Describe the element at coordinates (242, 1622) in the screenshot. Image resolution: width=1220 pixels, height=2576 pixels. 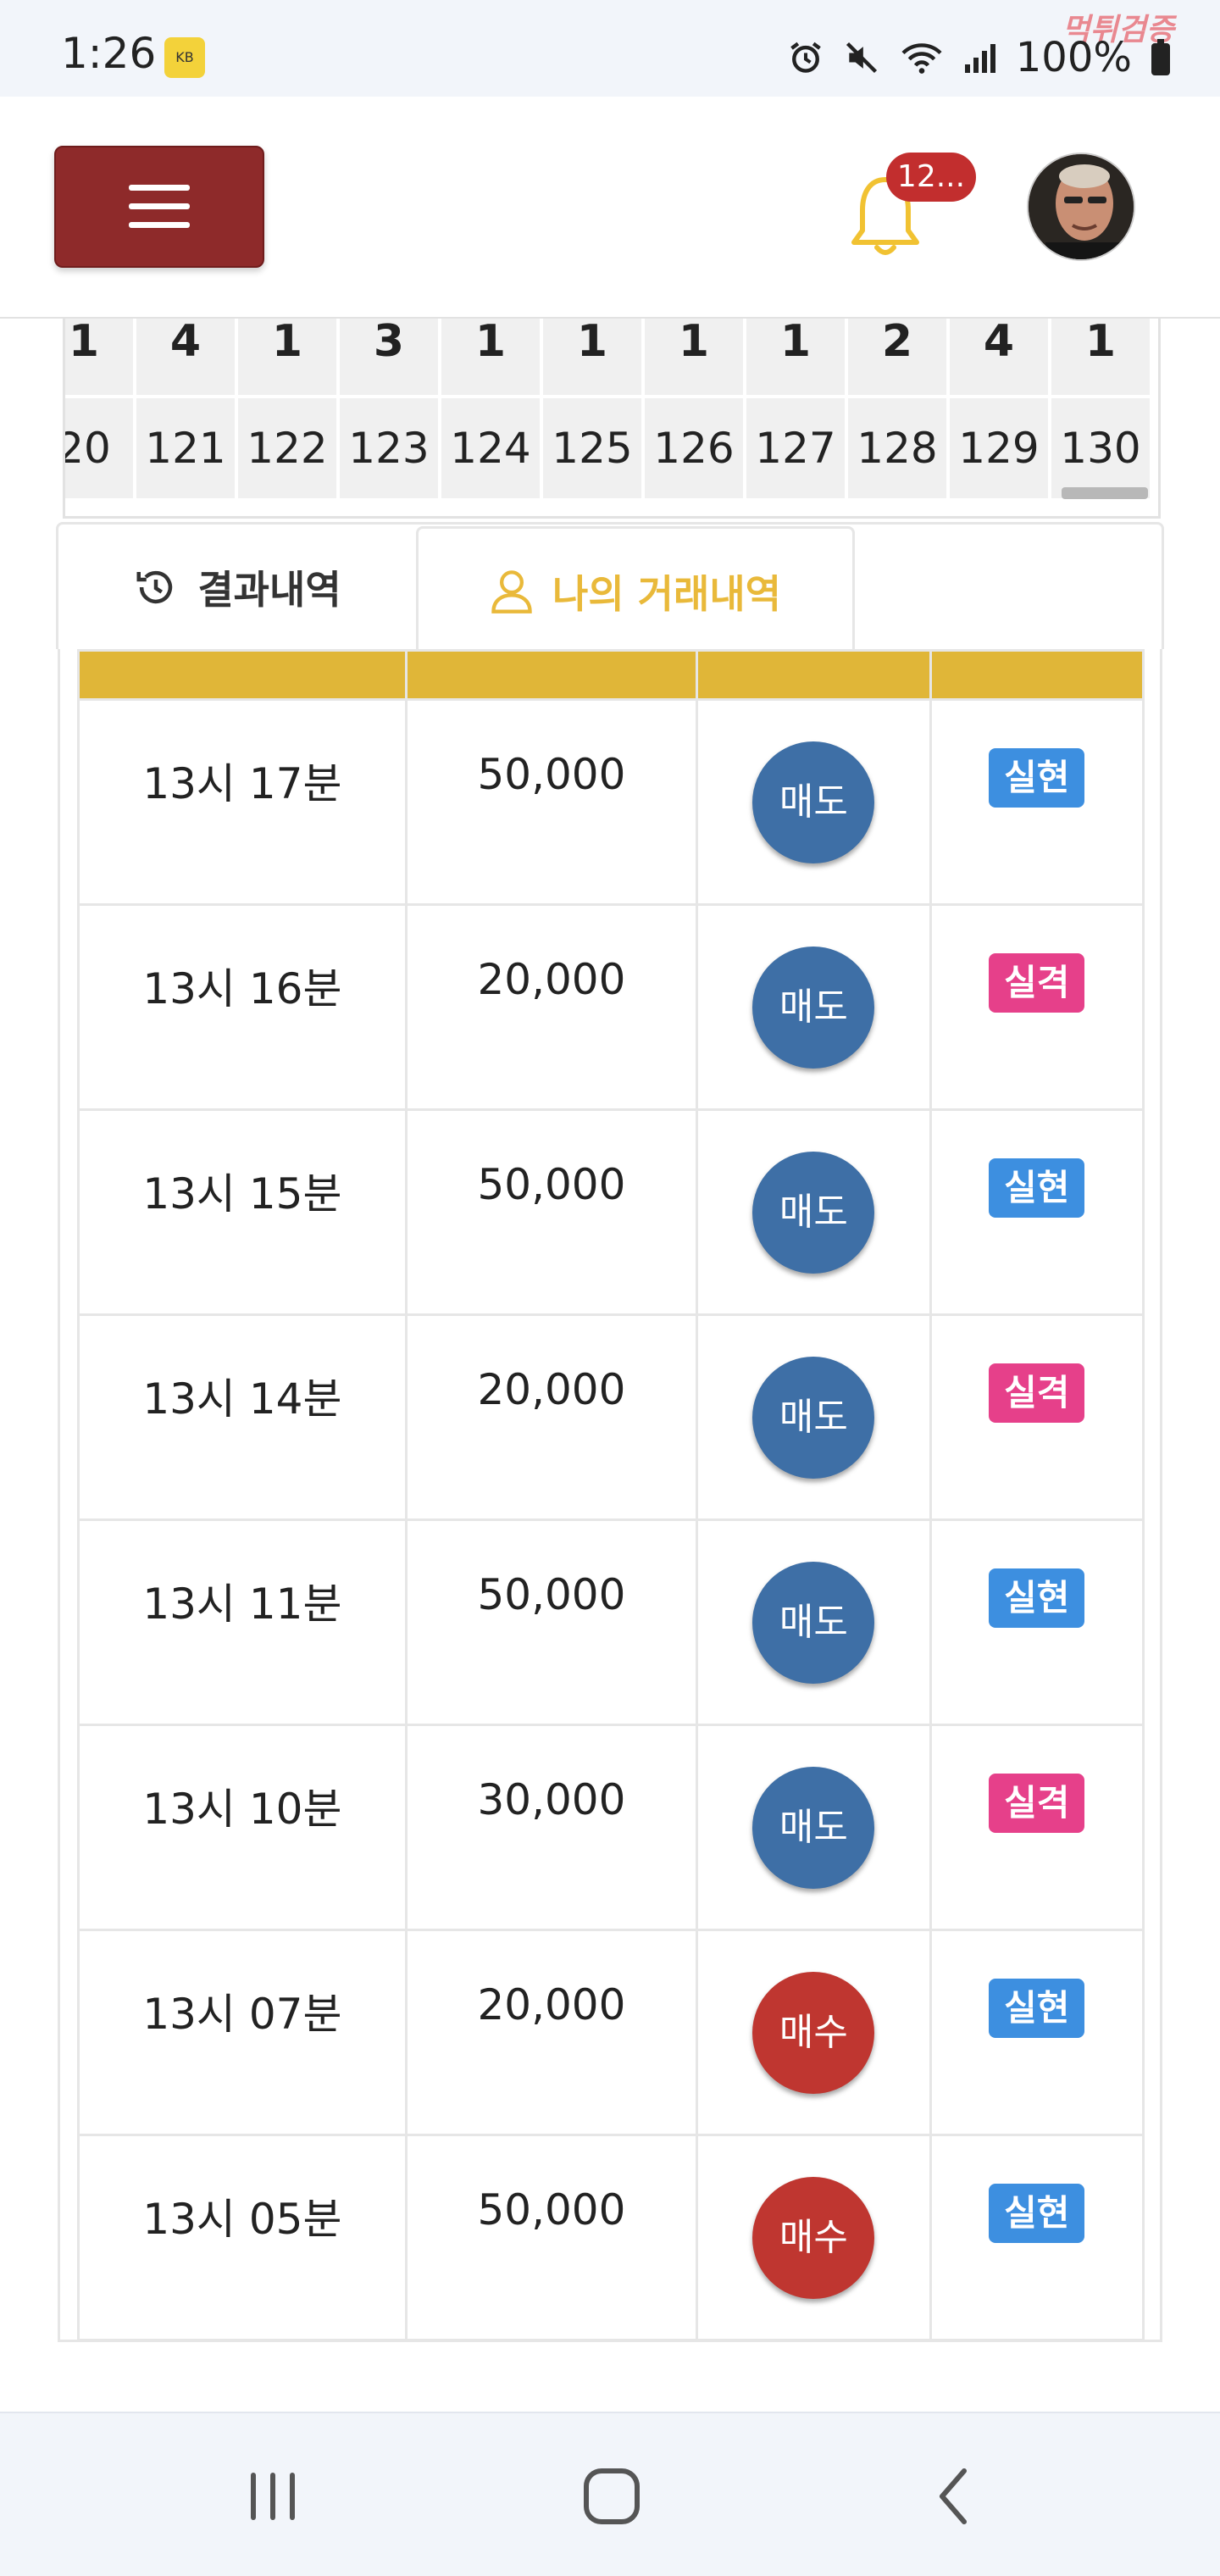
I see `time-cell: 13시 11분` at that location.